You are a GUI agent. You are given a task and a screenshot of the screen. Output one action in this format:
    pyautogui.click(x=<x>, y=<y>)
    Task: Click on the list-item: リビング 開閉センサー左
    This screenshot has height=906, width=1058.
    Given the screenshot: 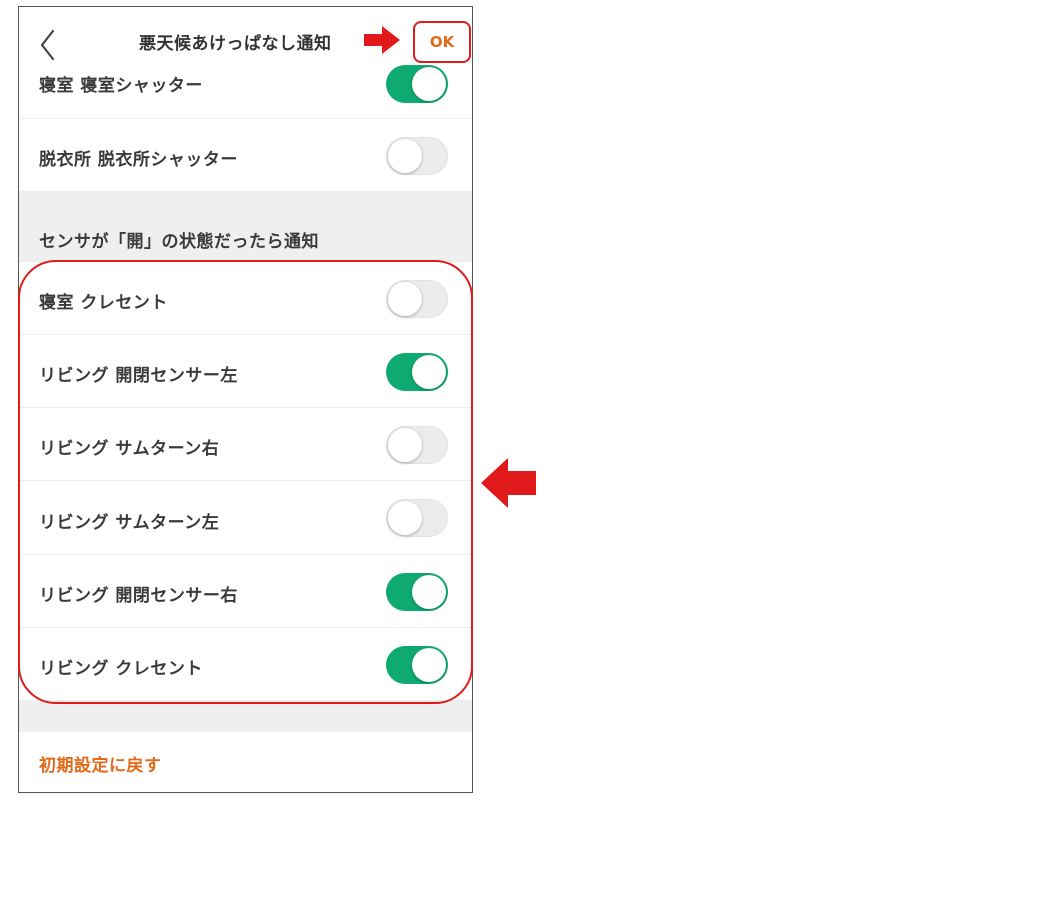 What is the action you would take?
    pyautogui.click(x=245, y=371)
    